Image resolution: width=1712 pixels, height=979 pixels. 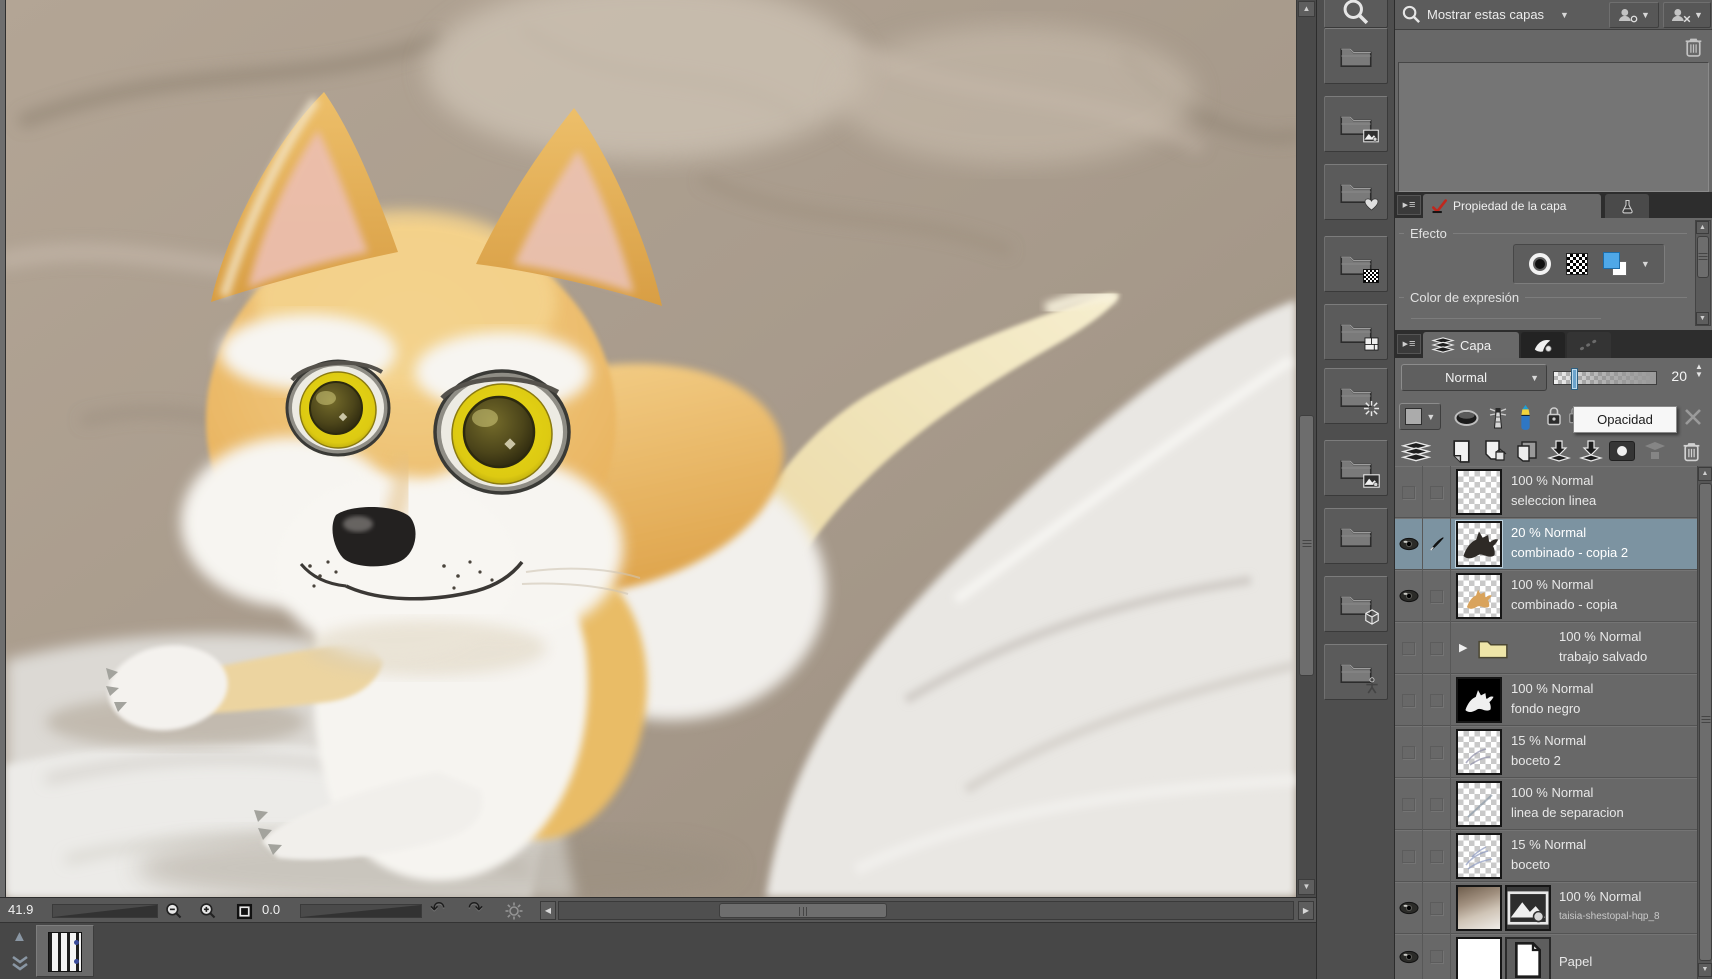 I want to click on show-layers-filter: Mostrar estas capas, so click(x=1485, y=14).